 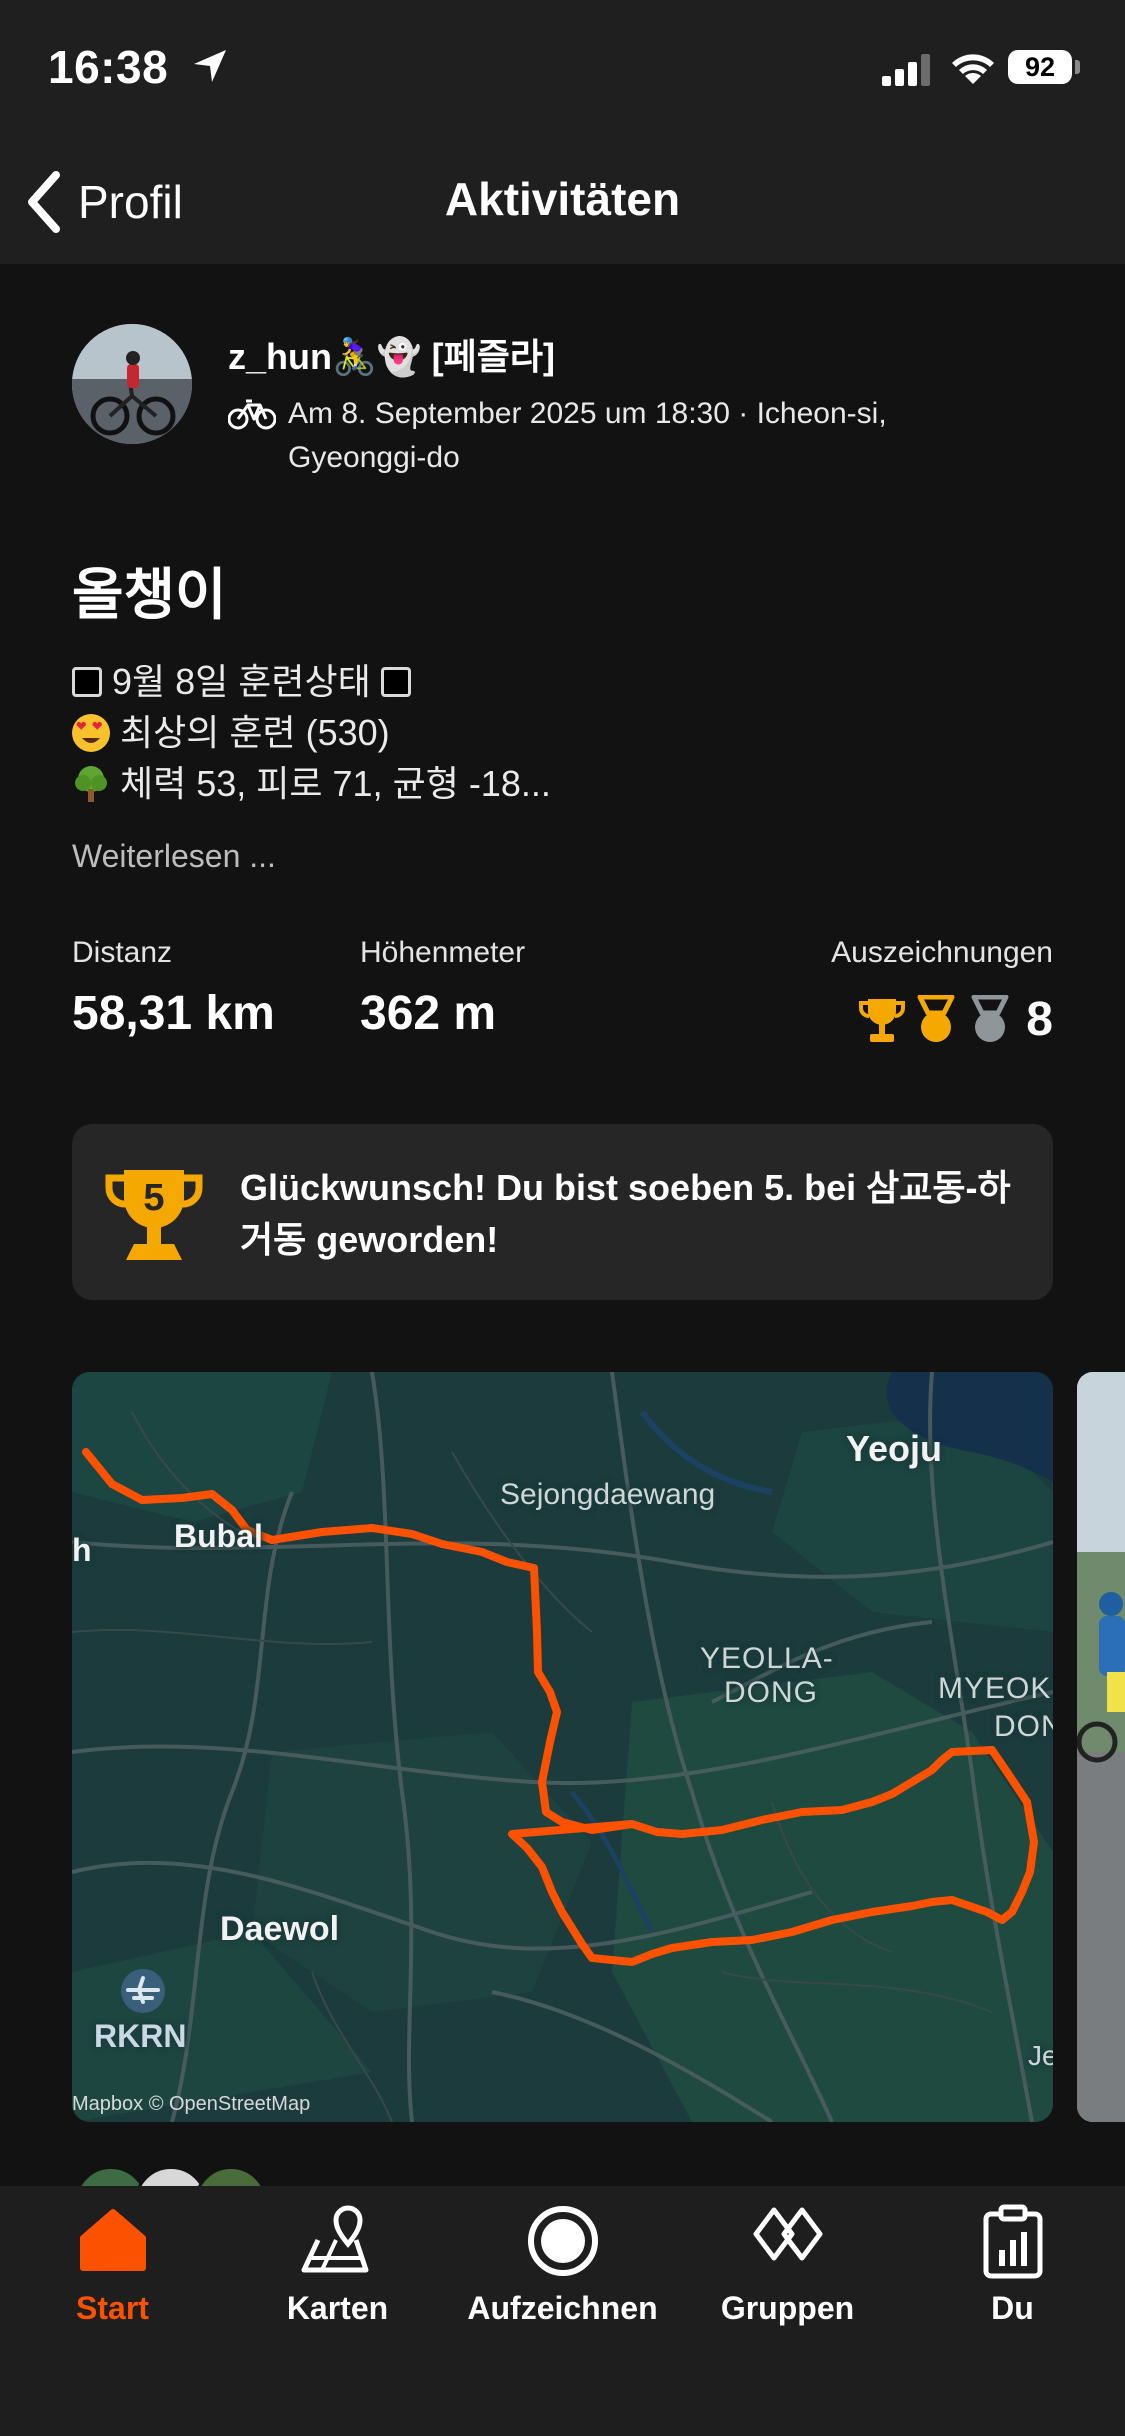 I want to click on home-icon, so click(x=112, y=2240).